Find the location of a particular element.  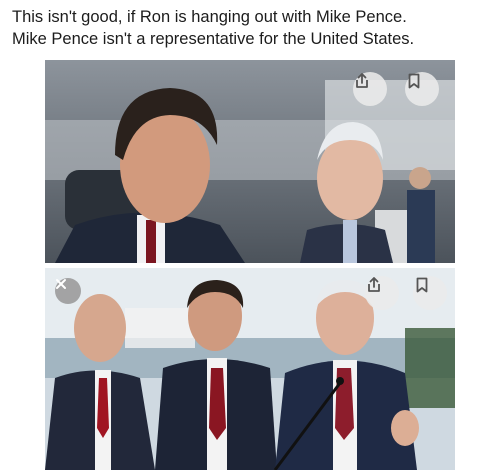

close-icon is located at coordinates (61, 284).